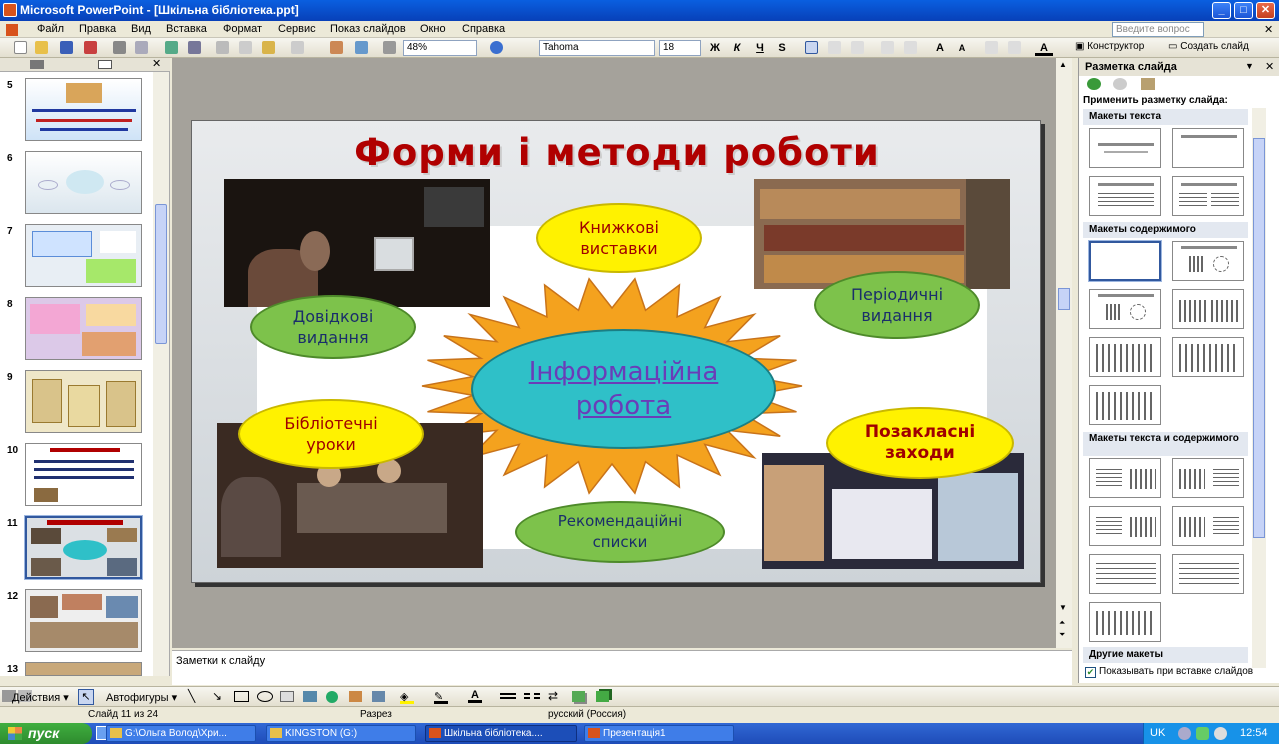 This screenshot has width=1279, height=744. What do you see at coordinates (857, 47) in the screenshot?
I see `align-right-icon` at bounding box center [857, 47].